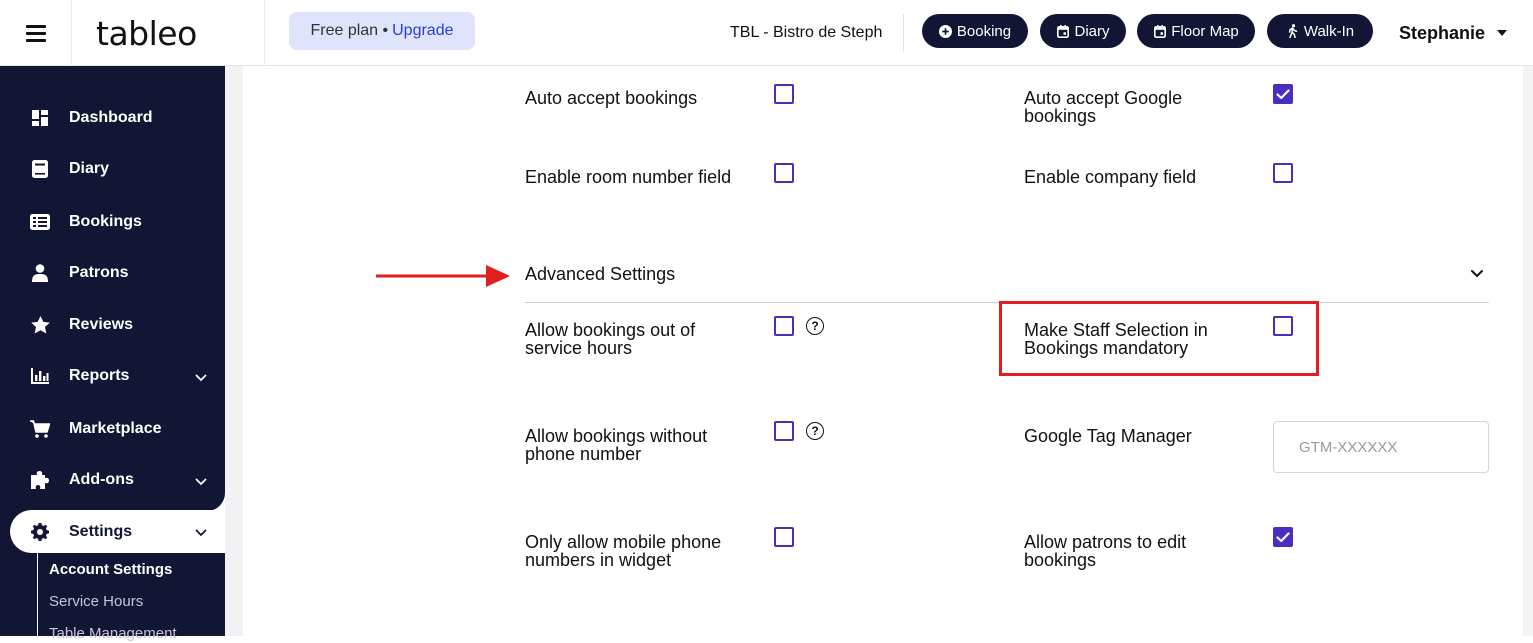  I want to click on venue-name: TBL - Bistro de Steph, so click(810, 33).